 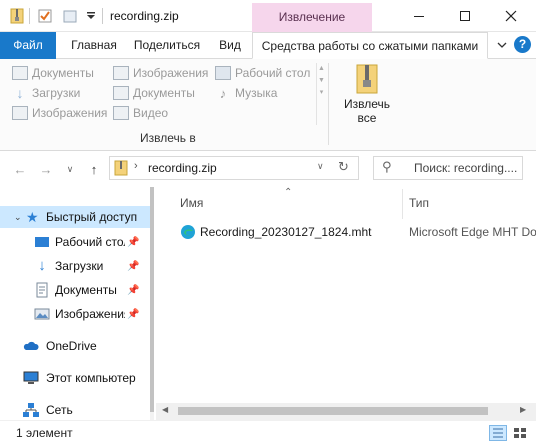 What do you see at coordinates (160, 73) in the screenshot?
I see `extract-to-pictures-2: Изображения` at bounding box center [160, 73].